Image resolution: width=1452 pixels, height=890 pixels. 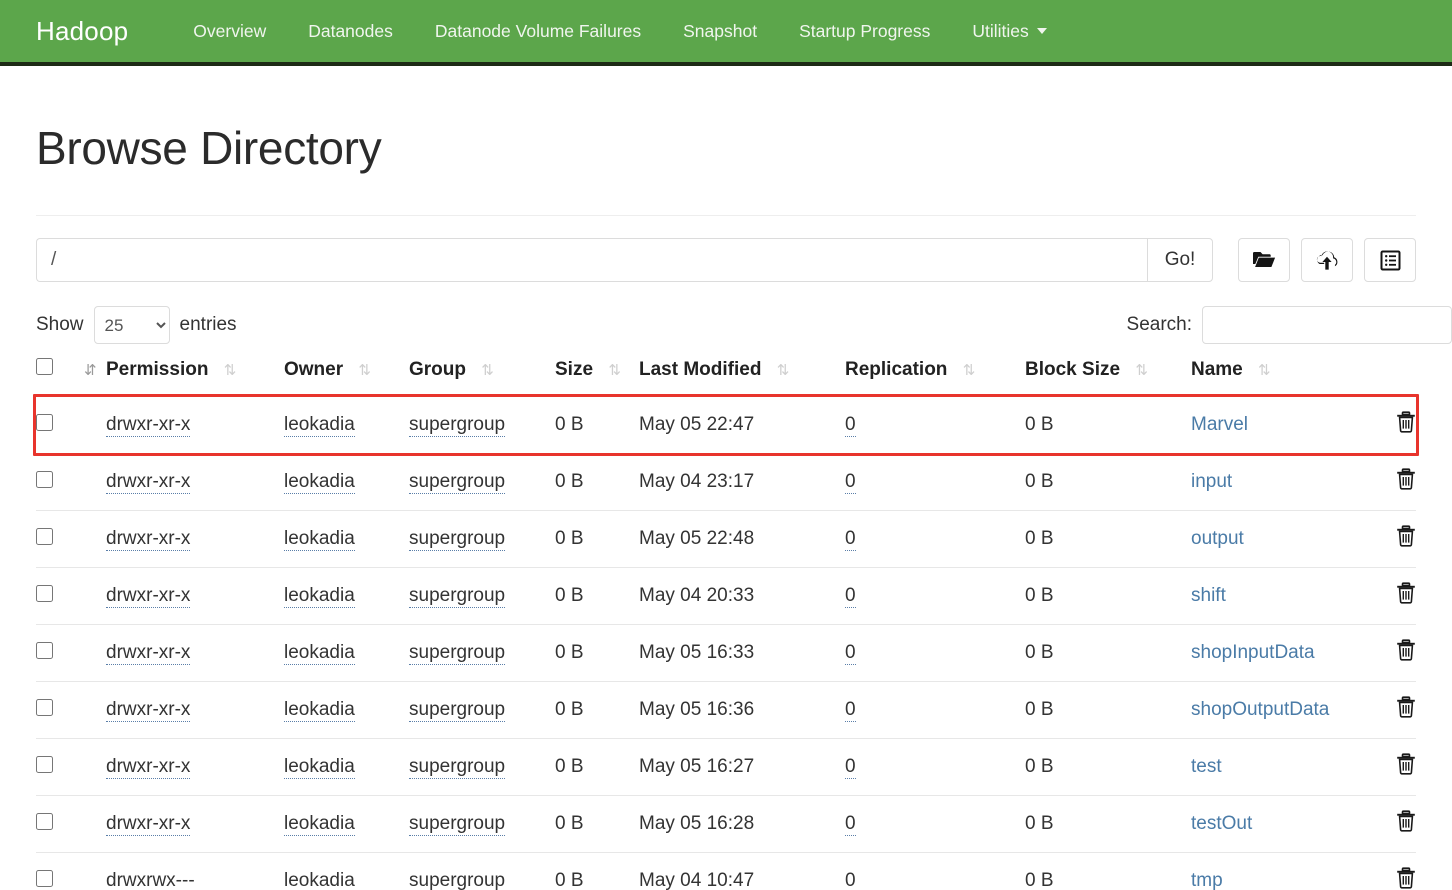 I want to click on cell-permission: drwxr-xr-x, so click(x=195, y=596).